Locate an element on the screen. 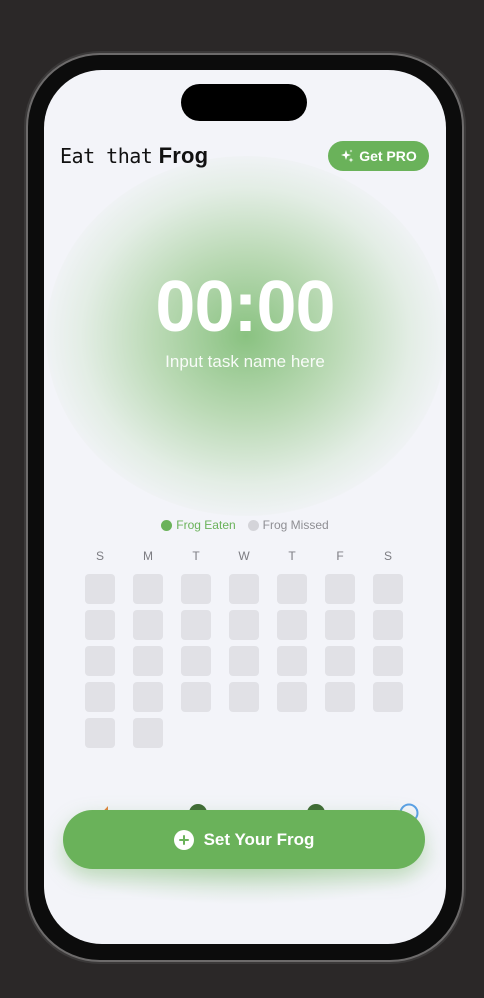  task-name-input: Input task name here is located at coordinates (245, 362).